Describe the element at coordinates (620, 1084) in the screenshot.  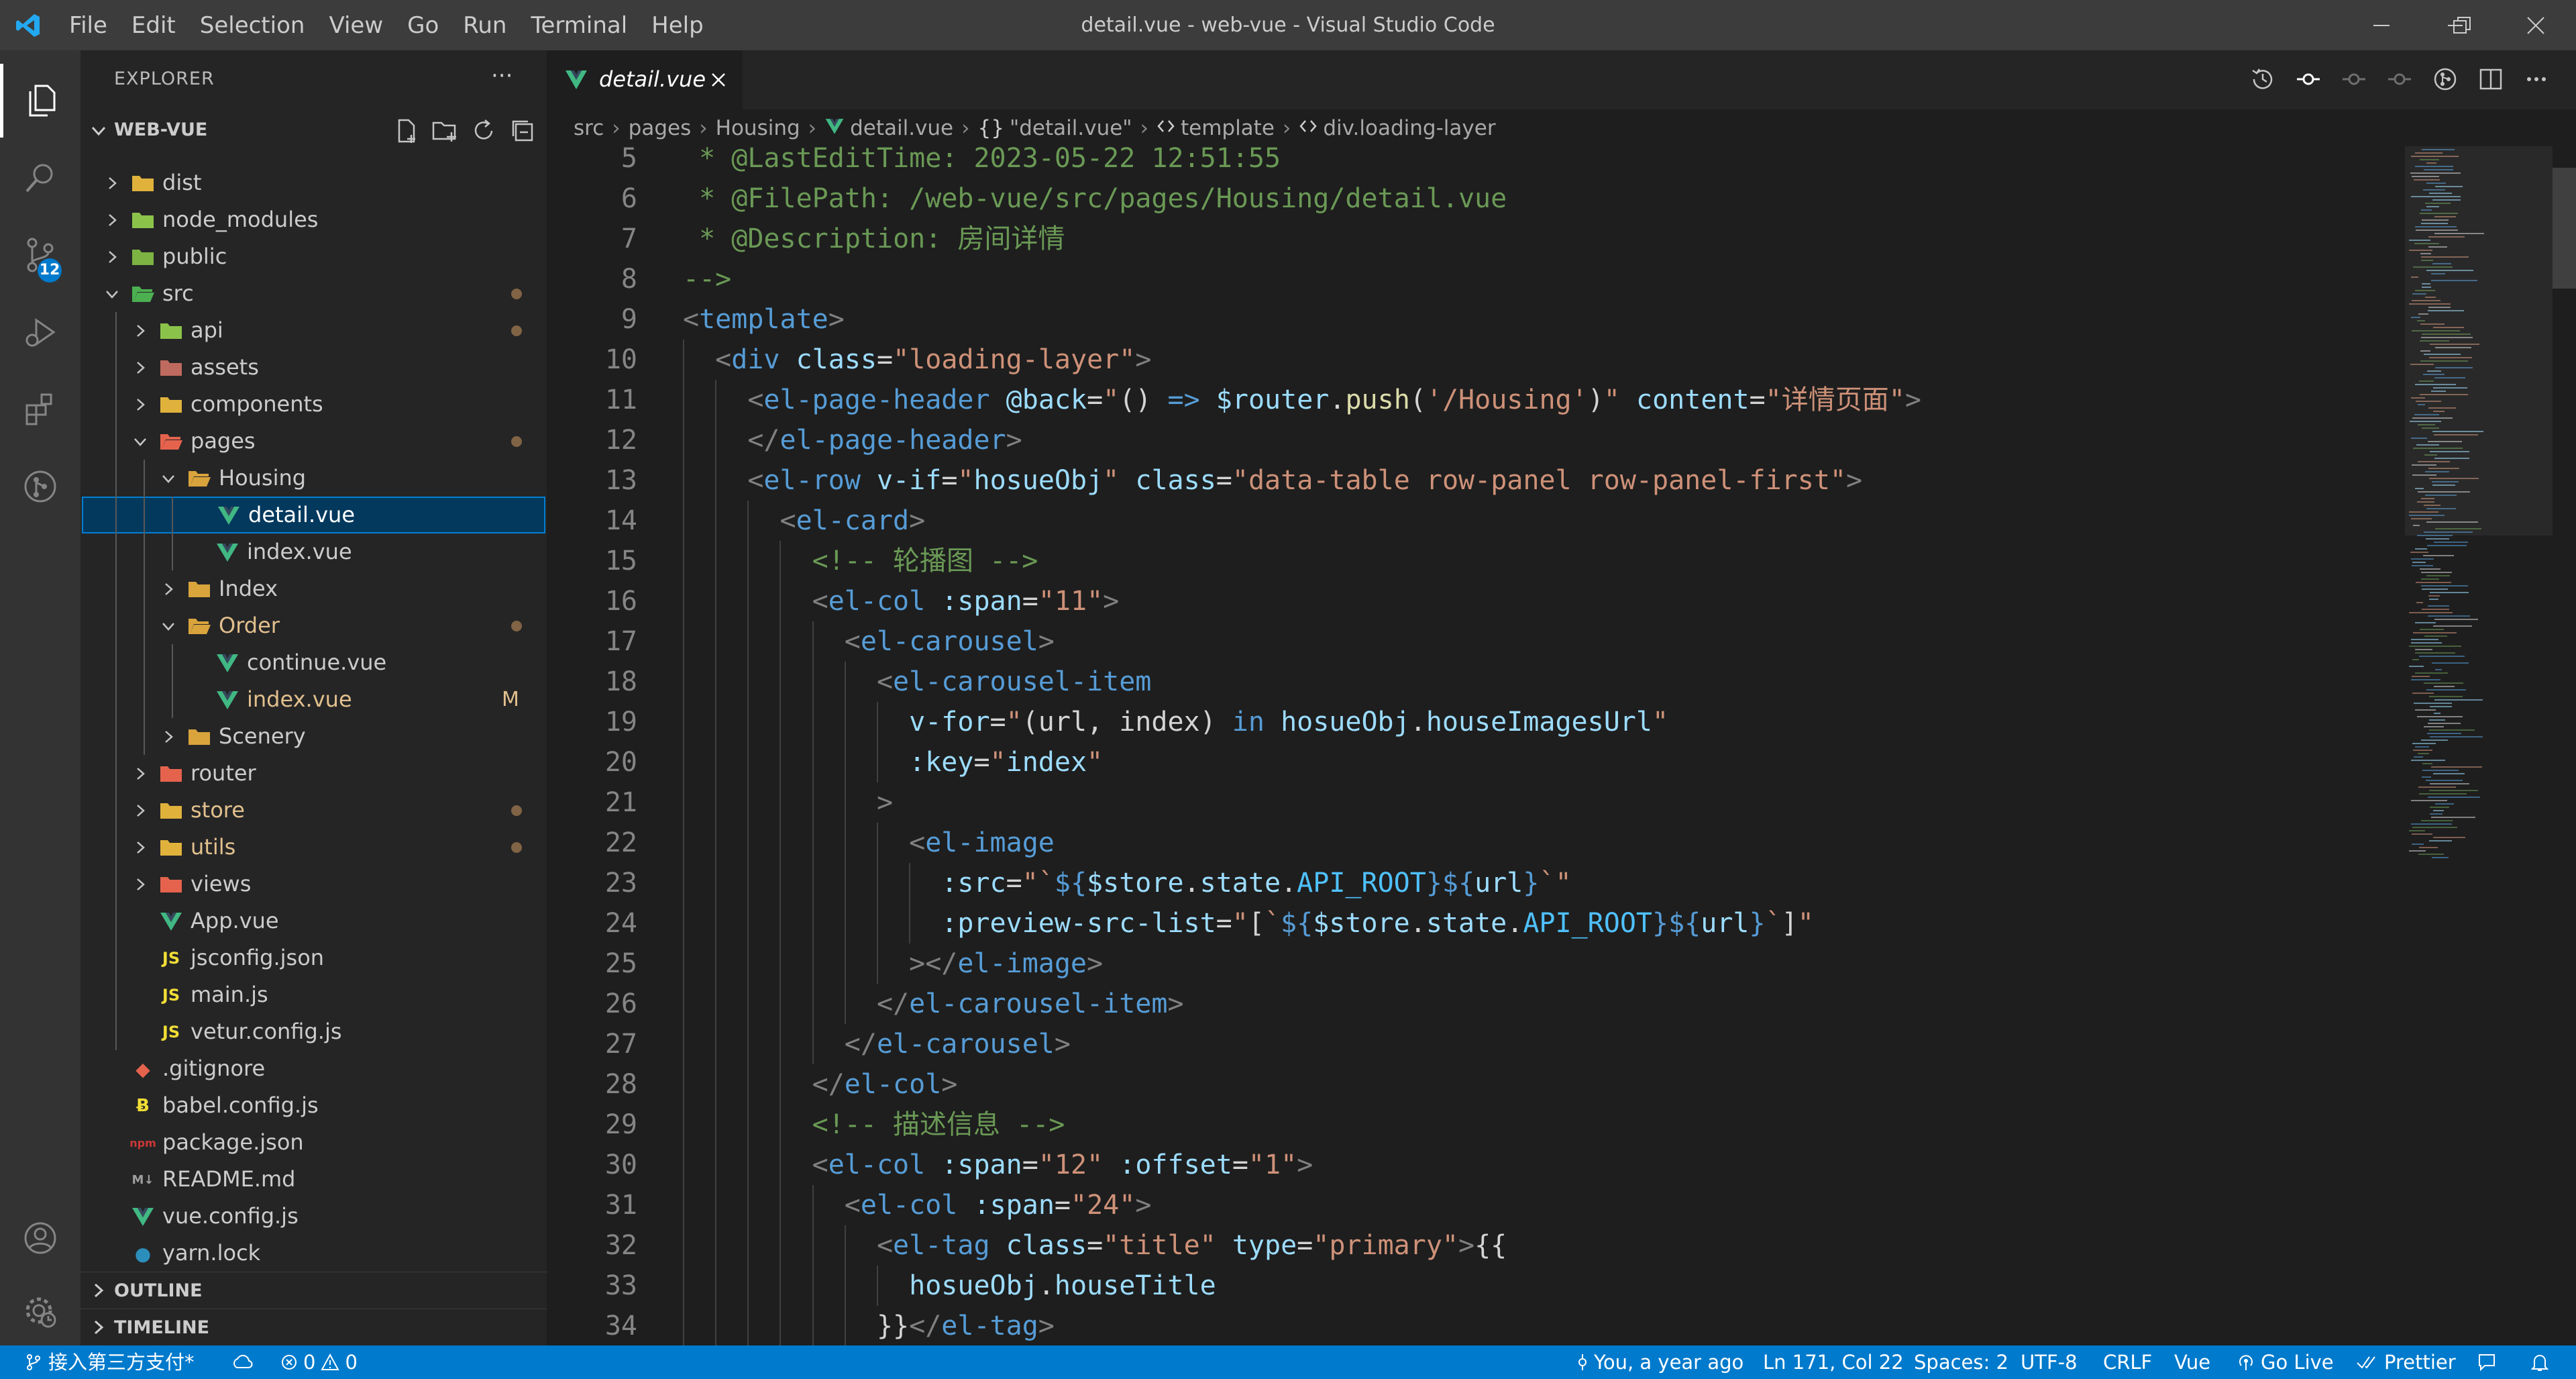
I see `line-number: 28` at that location.